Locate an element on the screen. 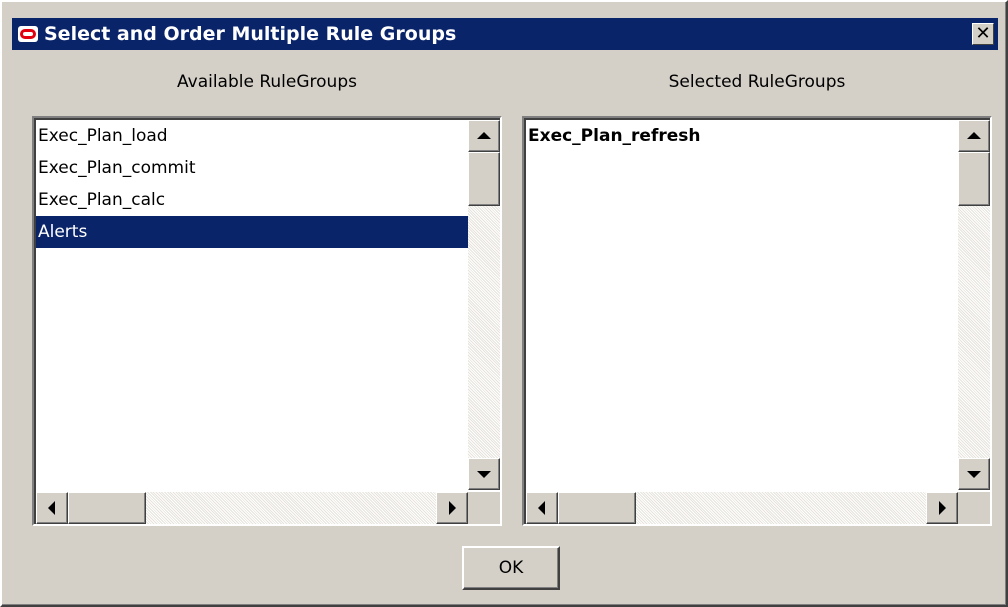  available-scroll-up-button is located at coordinates (484, 136).